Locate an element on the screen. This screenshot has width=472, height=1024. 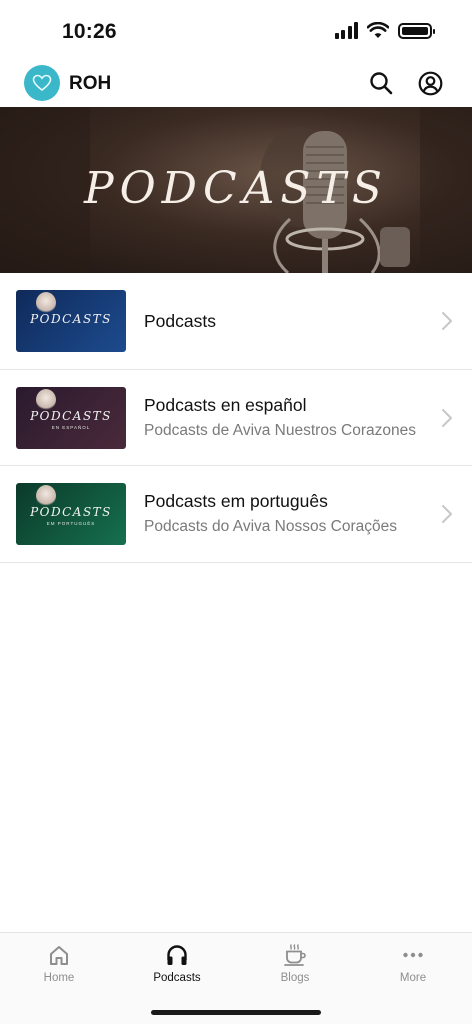
bottom-tab-bar: Home Podcasts Blogs More is located at coordinates (236, 978).